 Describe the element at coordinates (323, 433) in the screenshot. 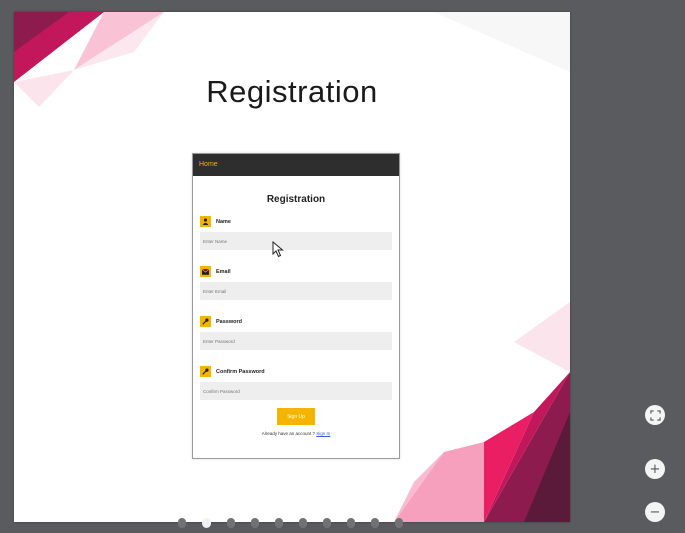

I see `sign-in-link: Sign In` at that location.